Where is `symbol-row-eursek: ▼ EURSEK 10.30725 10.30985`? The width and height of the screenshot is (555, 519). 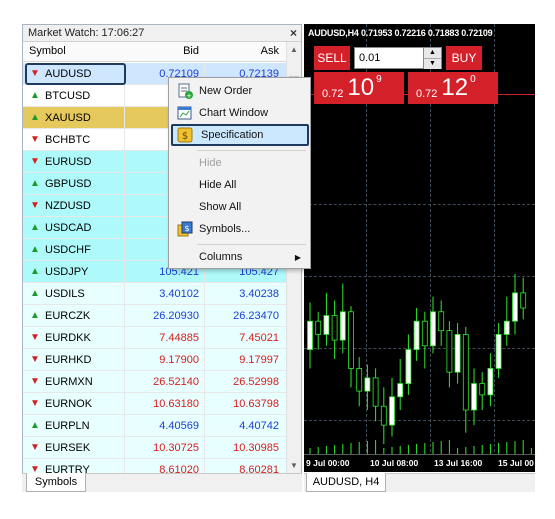 symbol-row-eursek: ▼ EURSEK 10.30725 10.30985 is located at coordinates (155, 447).